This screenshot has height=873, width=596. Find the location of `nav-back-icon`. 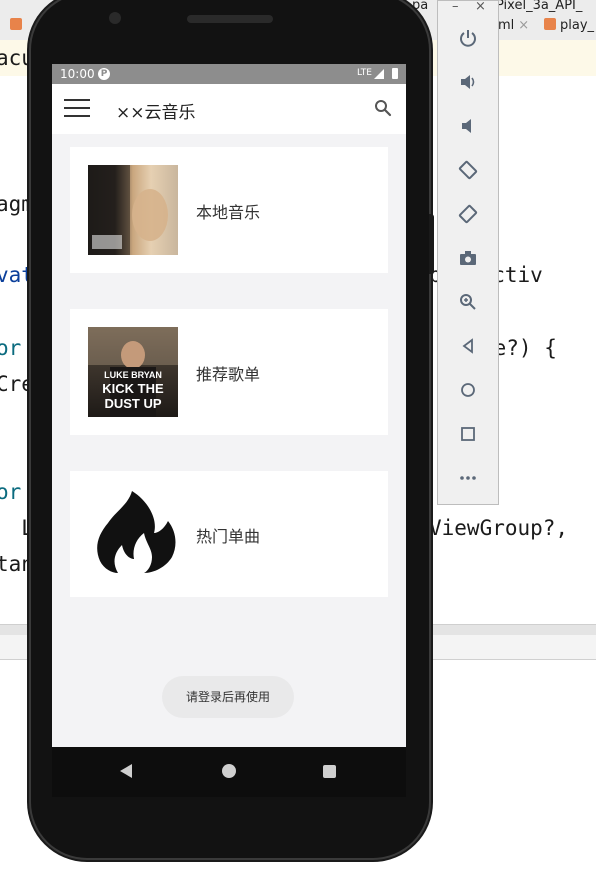

nav-back-icon is located at coordinates (126, 771).